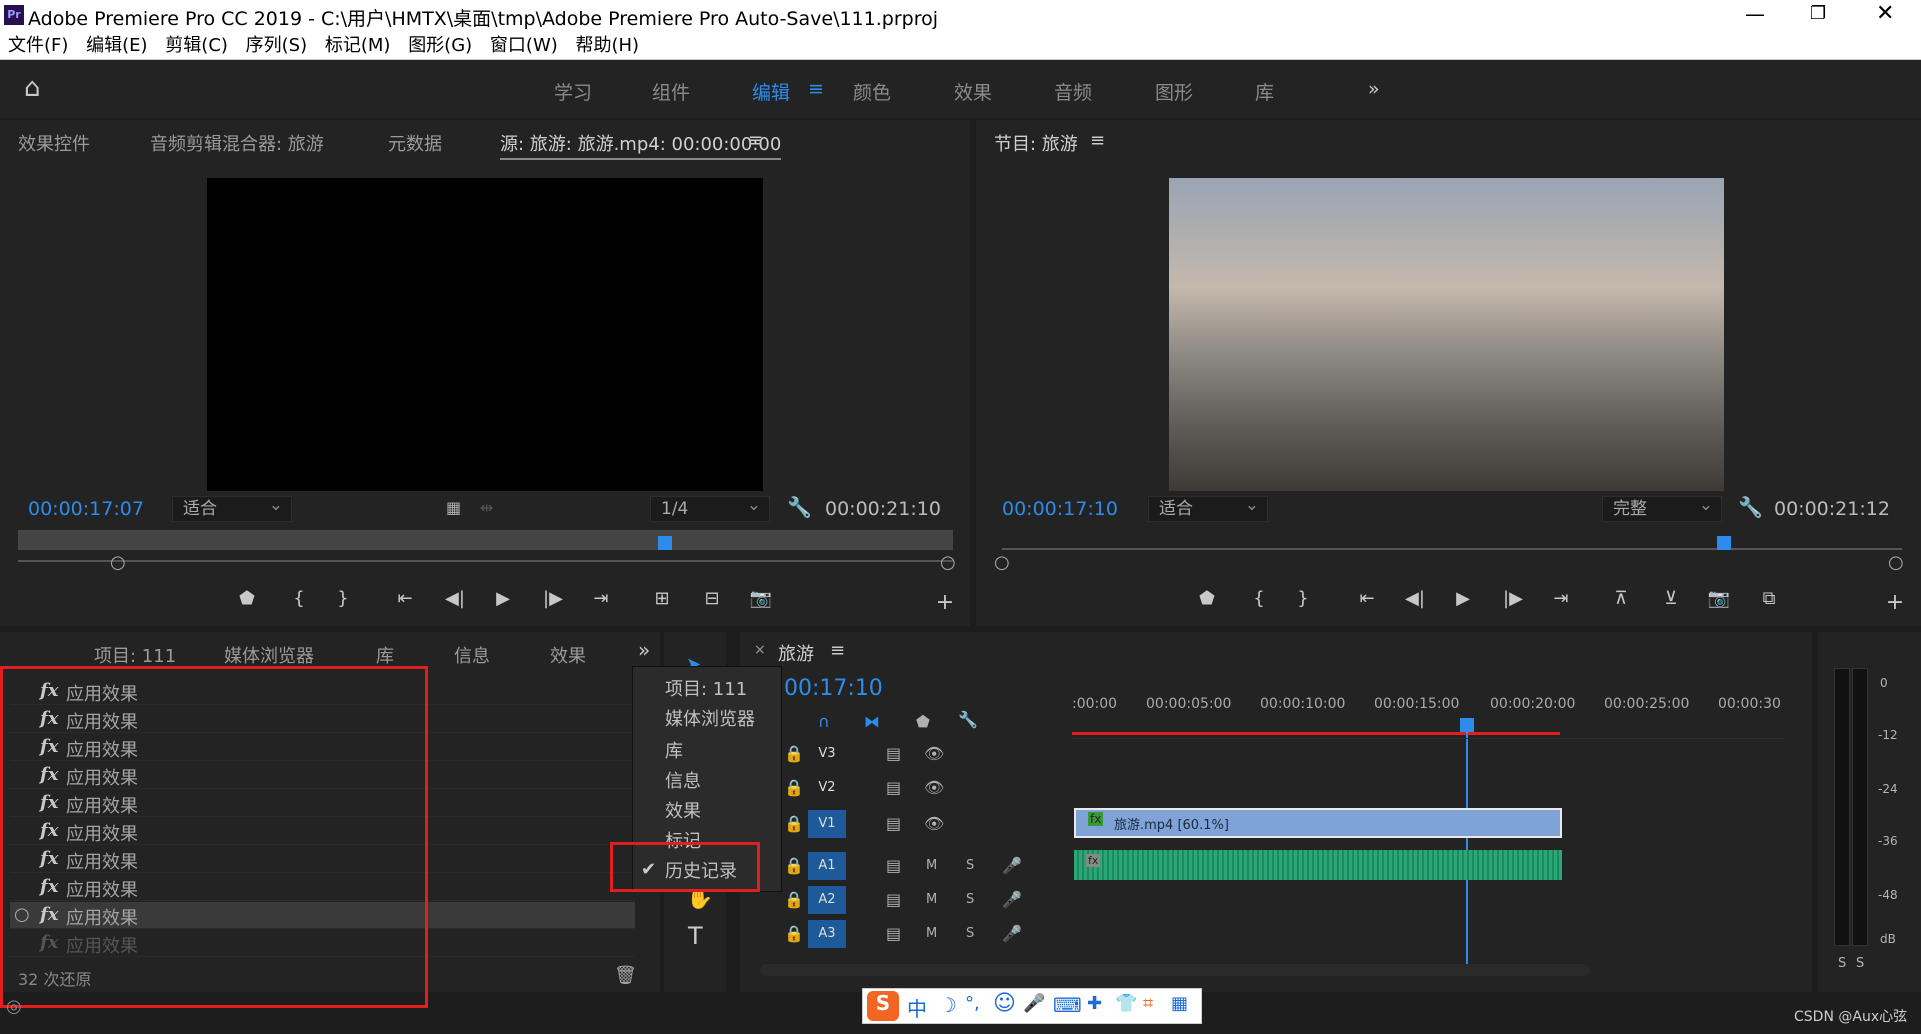 The width and height of the screenshot is (1921, 1034). What do you see at coordinates (827, 900) in the screenshot?
I see `track-a2-label: A2` at bounding box center [827, 900].